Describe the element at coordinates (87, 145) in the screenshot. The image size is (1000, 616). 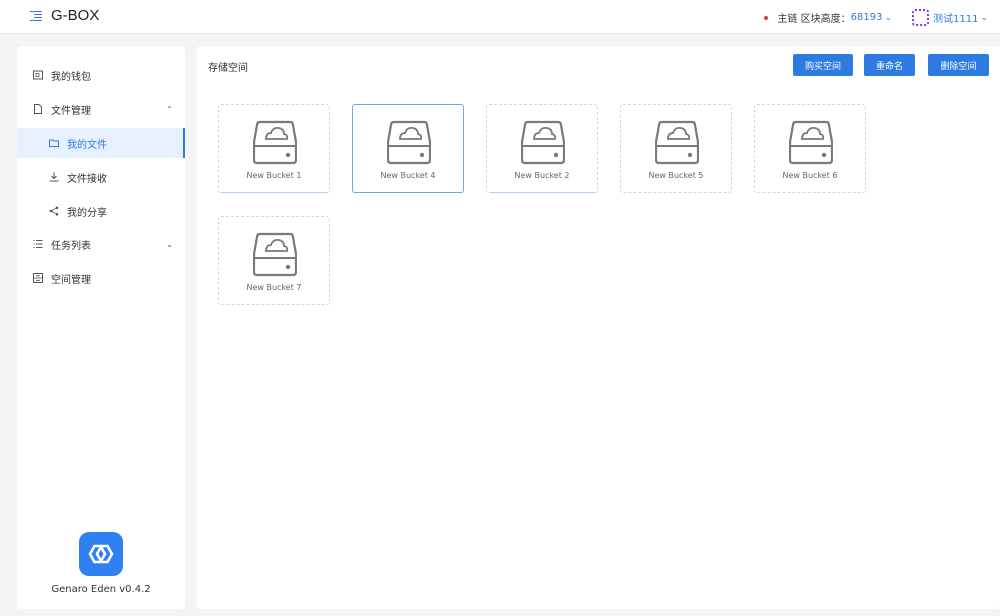
I see `sidebar-item-label: 我的文件` at that location.